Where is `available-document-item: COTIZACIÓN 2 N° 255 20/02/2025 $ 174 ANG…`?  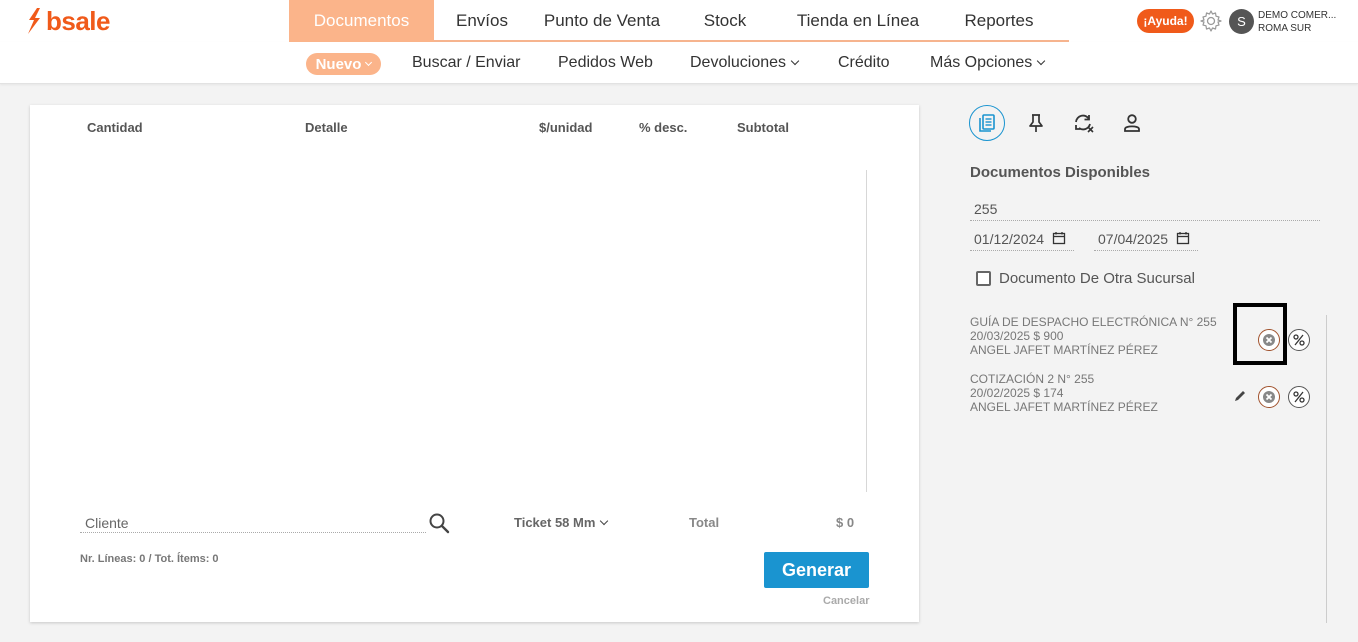
available-document-item: COTIZACIÓN 2 N° 255 20/02/2025 $ 174 ANG… is located at coordinates (1064, 393).